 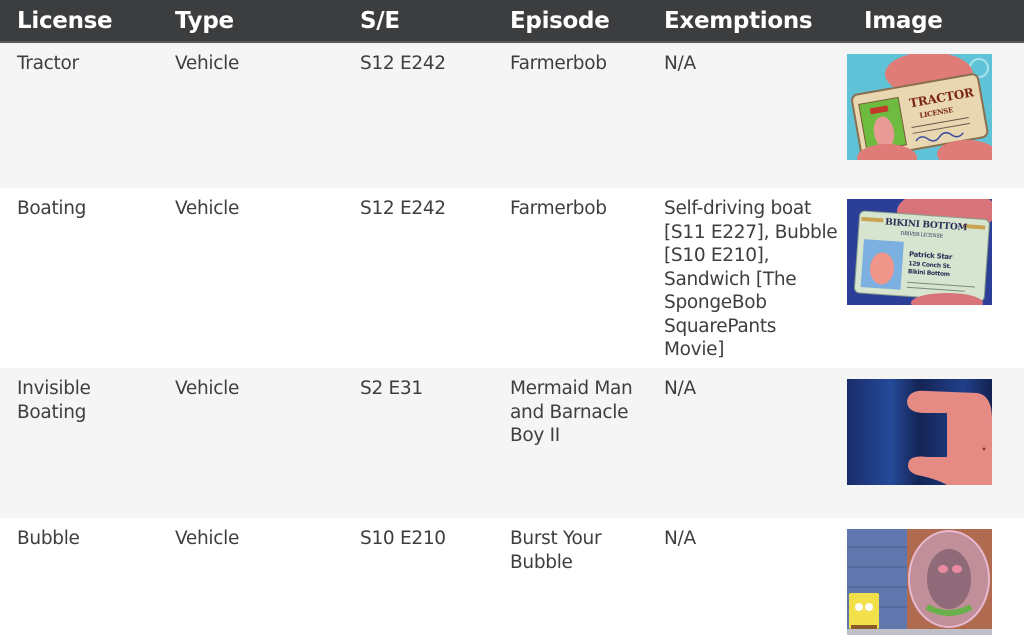 I want to click on tractor-license-illustration: TRACTOR LICENSE, so click(x=919, y=107).